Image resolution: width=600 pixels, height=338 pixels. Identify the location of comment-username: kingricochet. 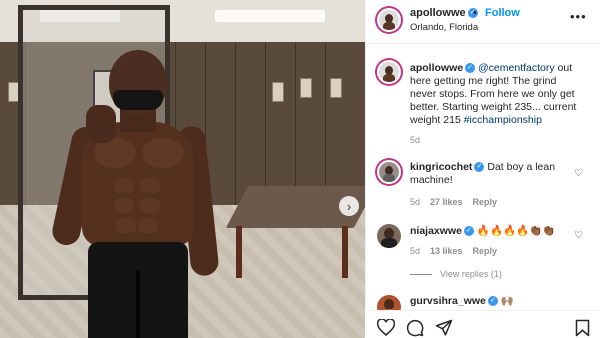
(441, 167).